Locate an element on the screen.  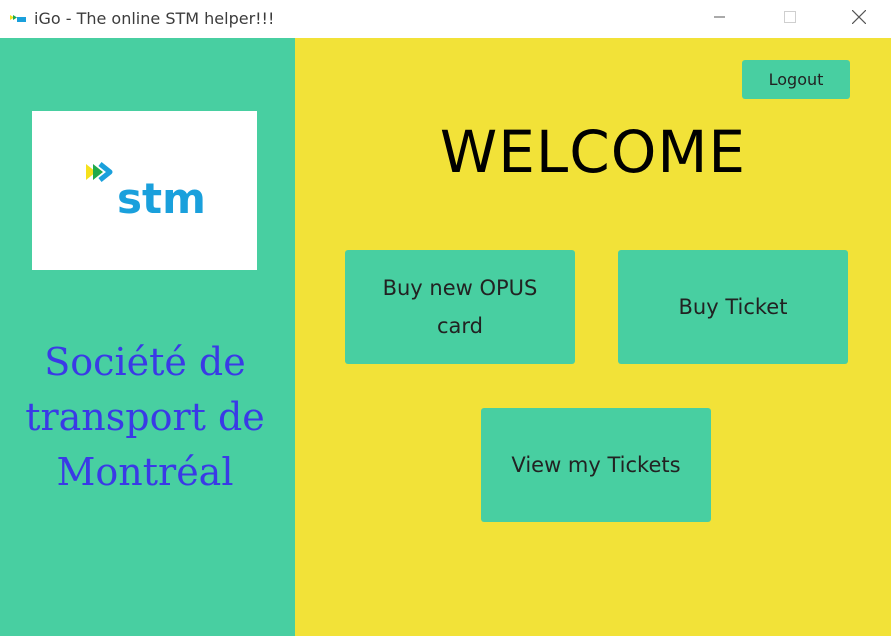
org-name-line-2: transport de is located at coordinates (145, 417).